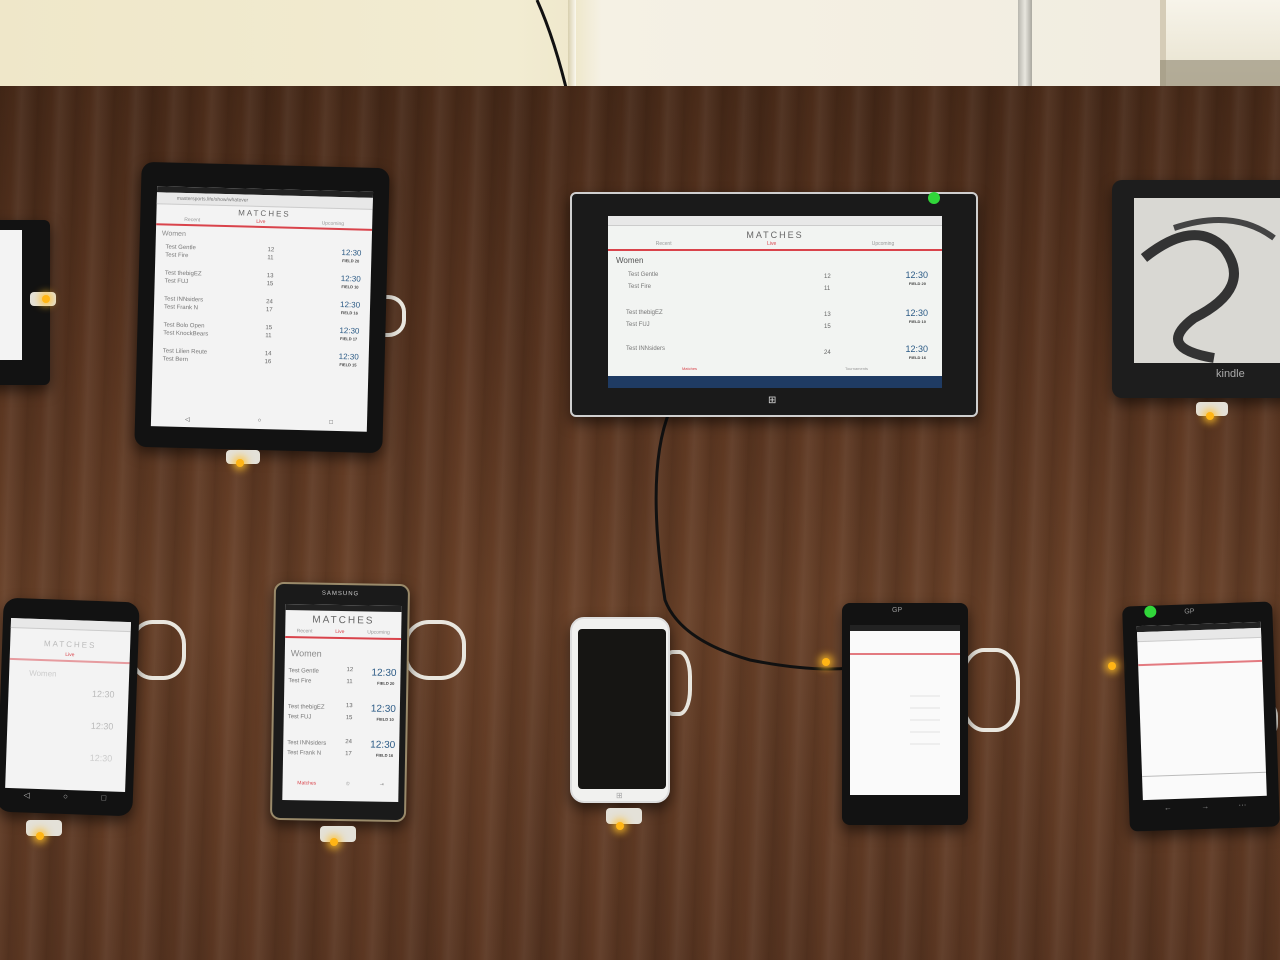  Describe the element at coordinates (181, 308) in the screenshot. I see `team-name: Test Frank N` at that location.